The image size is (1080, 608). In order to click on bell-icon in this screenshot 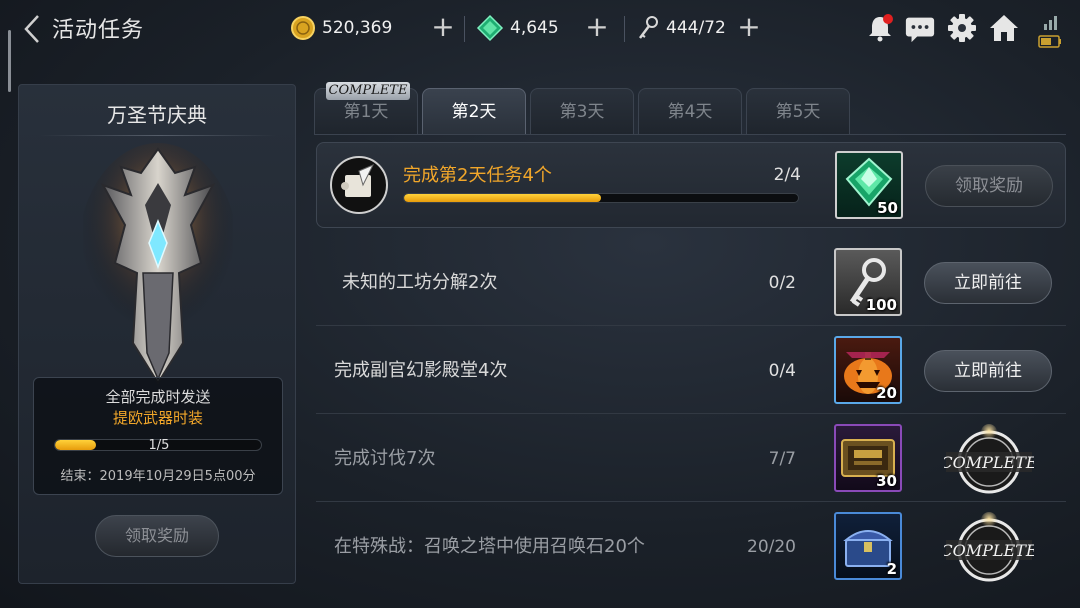, I will do `click(880, 28)`.